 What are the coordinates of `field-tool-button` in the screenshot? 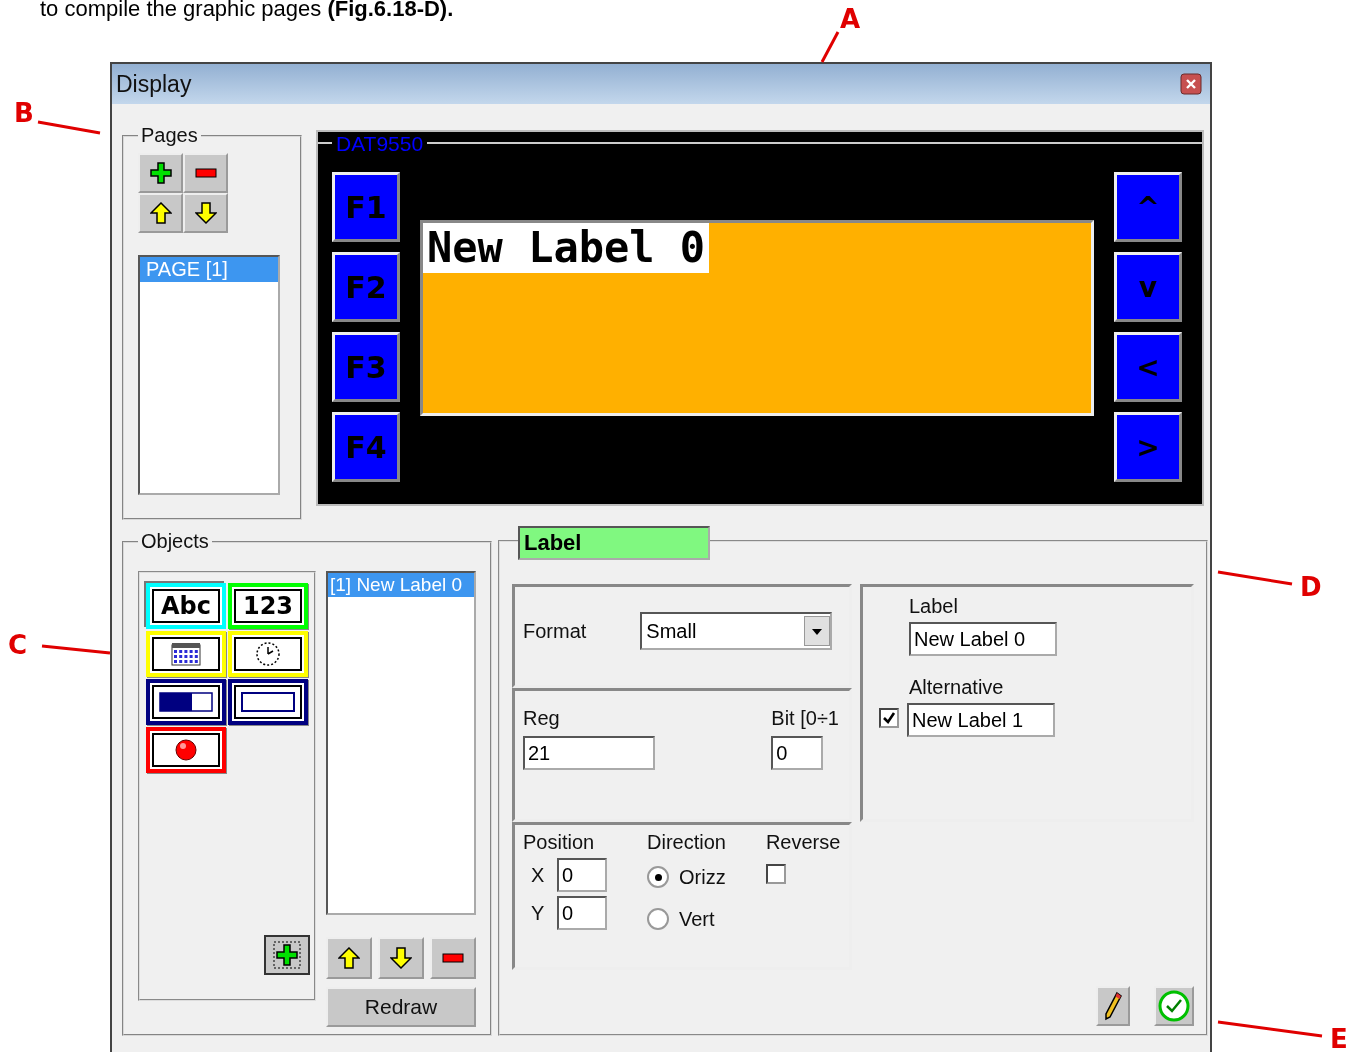 It's located at (268, 702).